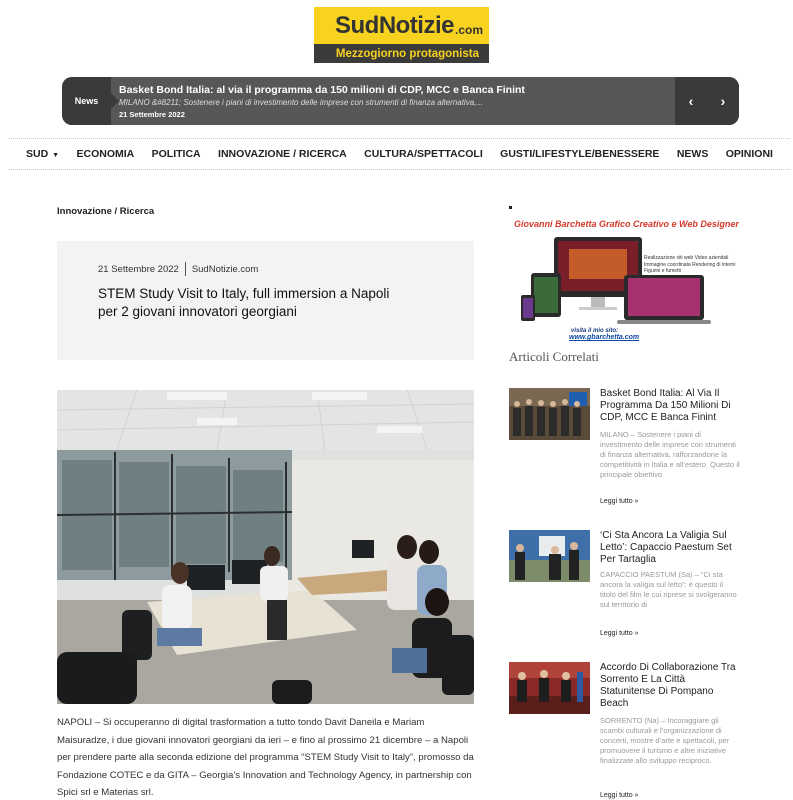  I want to click on logo-brand-bar: SudNotizie .com, so click(401, 25).